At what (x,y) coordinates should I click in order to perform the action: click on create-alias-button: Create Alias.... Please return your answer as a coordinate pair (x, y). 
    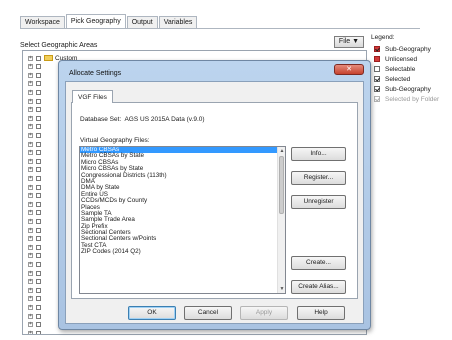
    Looking at the image, I should click on (318, 287).